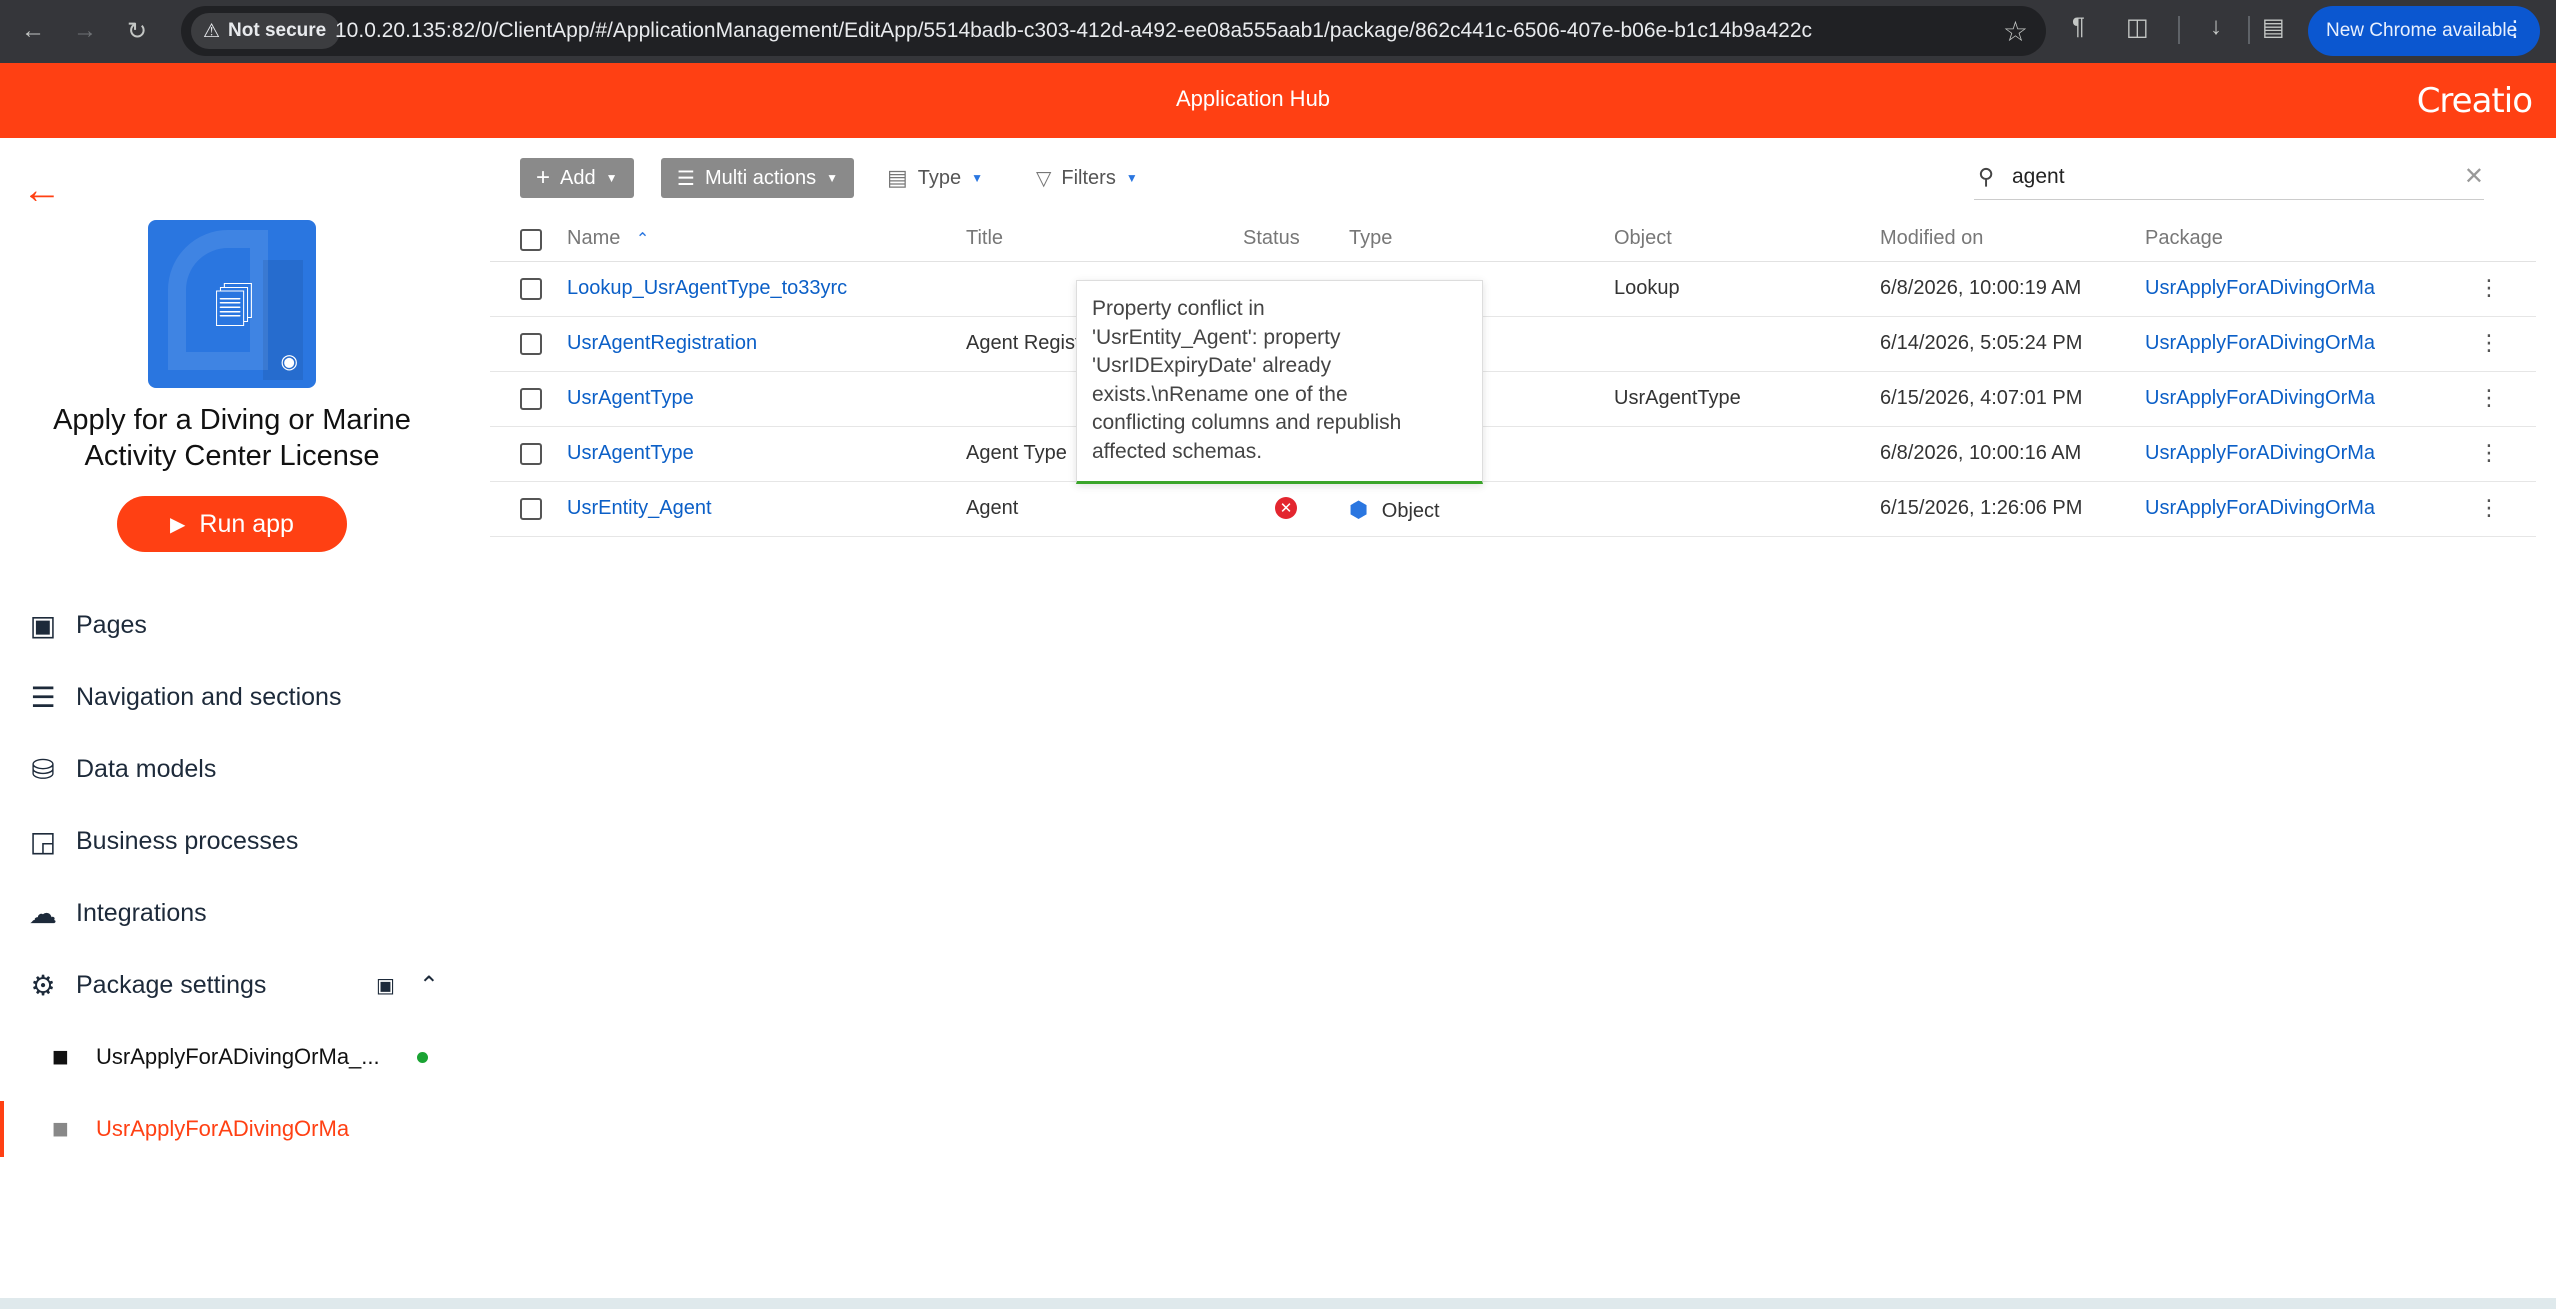  What do you see at coordinates (171, 984) in the screenshot?
I see `sidebar-item-label: Package settings` at bounding box center [171, 984].